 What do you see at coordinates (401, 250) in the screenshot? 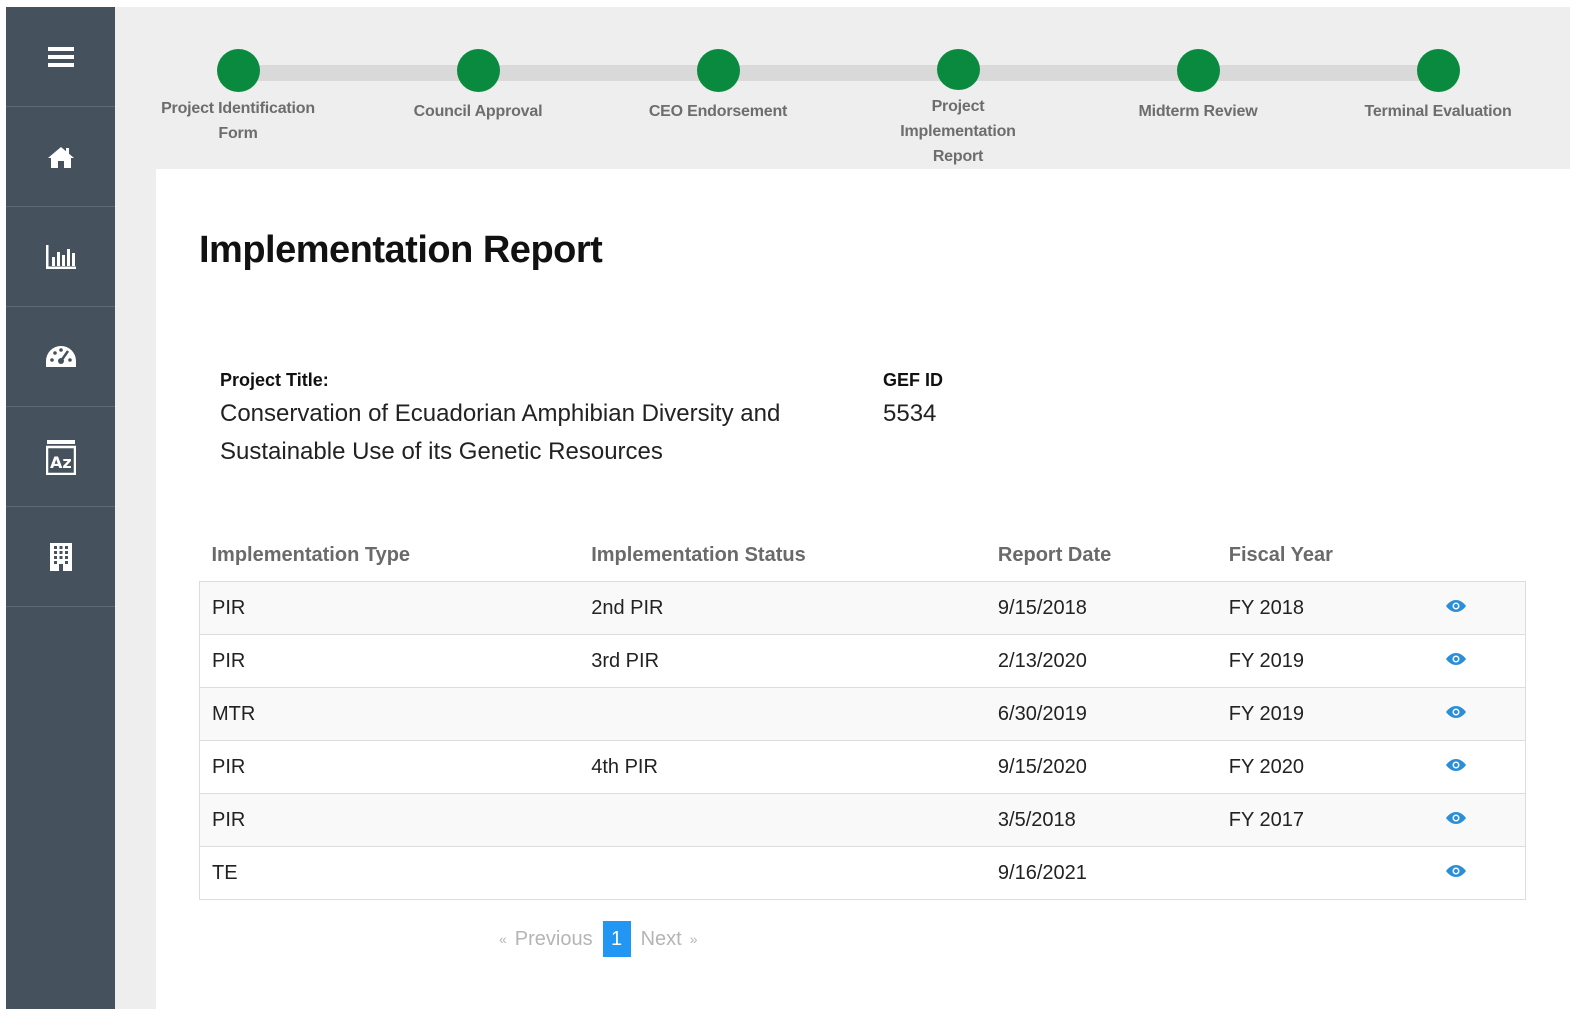
I see `page-title: Implementation Report` at bounding box center [401, 250].